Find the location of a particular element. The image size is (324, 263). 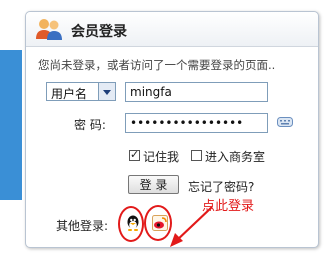

remember-me-label: 记住我 is located at coordinates (161, 157).